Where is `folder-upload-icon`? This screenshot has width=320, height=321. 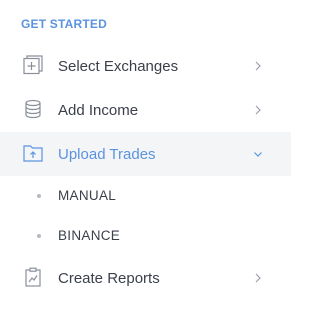
folder-upload-icon is located at coordinates (33, 153).